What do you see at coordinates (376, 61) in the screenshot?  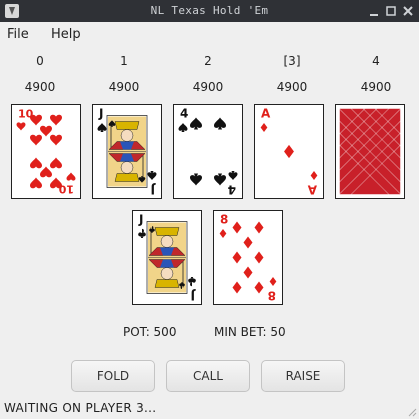 I see `player-label: 4` at bounding box center [376, 61].